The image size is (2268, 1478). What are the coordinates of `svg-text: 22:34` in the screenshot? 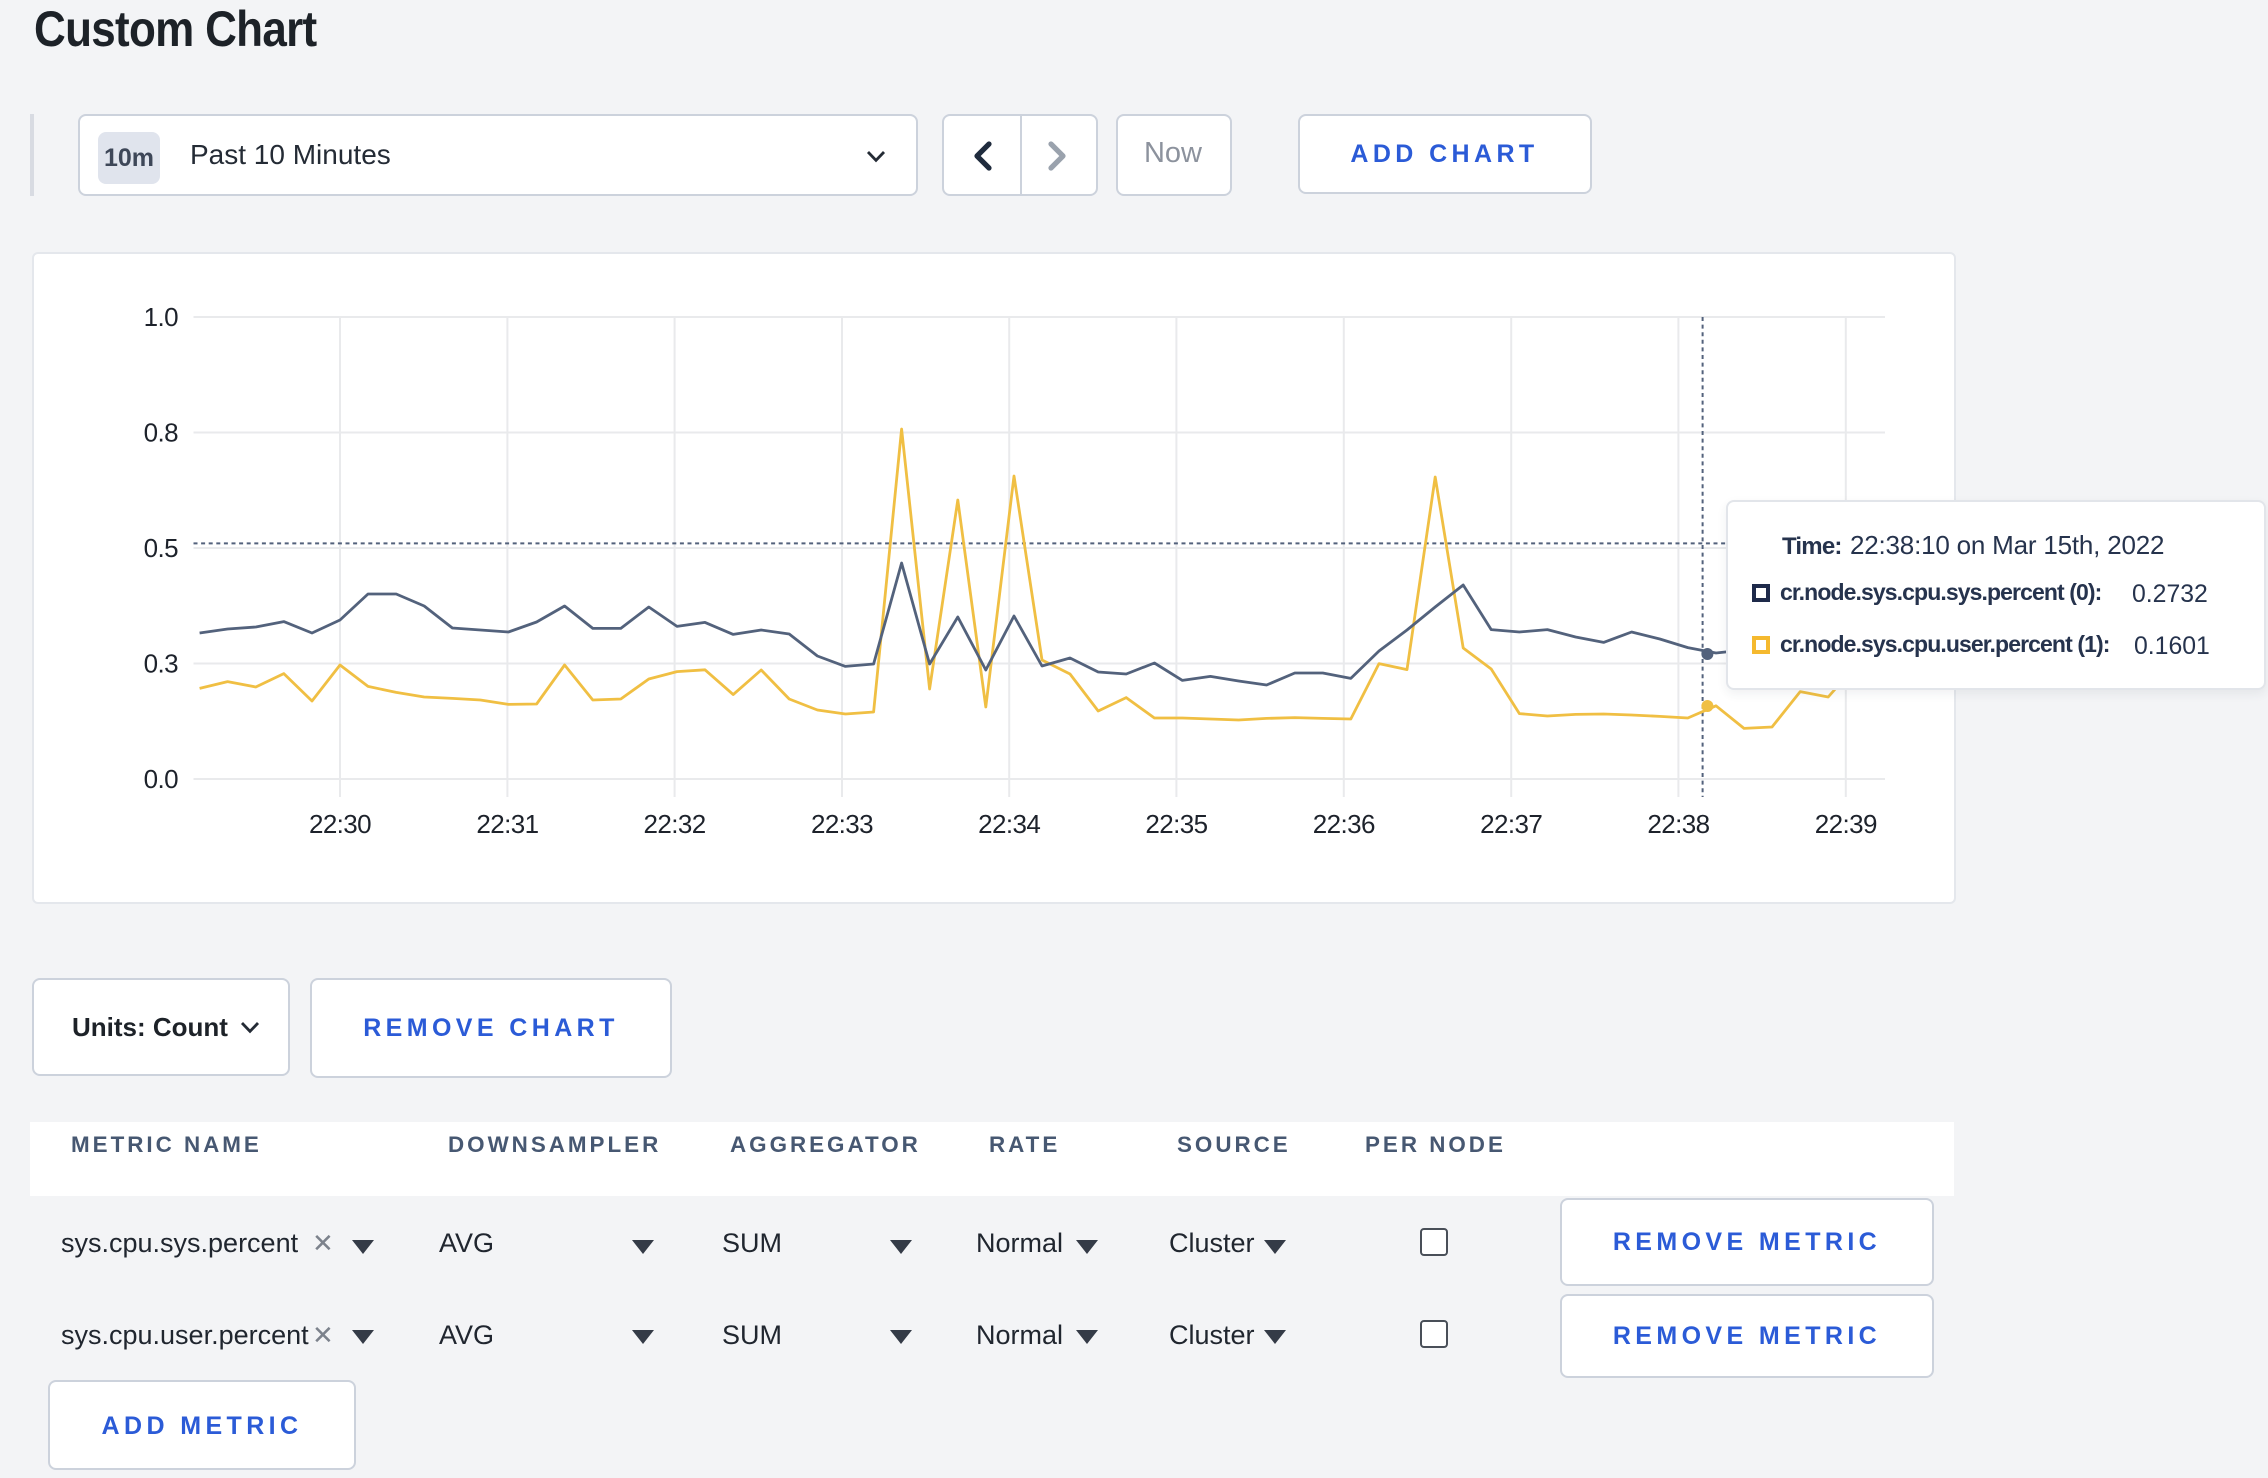 It's located at (1008, 824).